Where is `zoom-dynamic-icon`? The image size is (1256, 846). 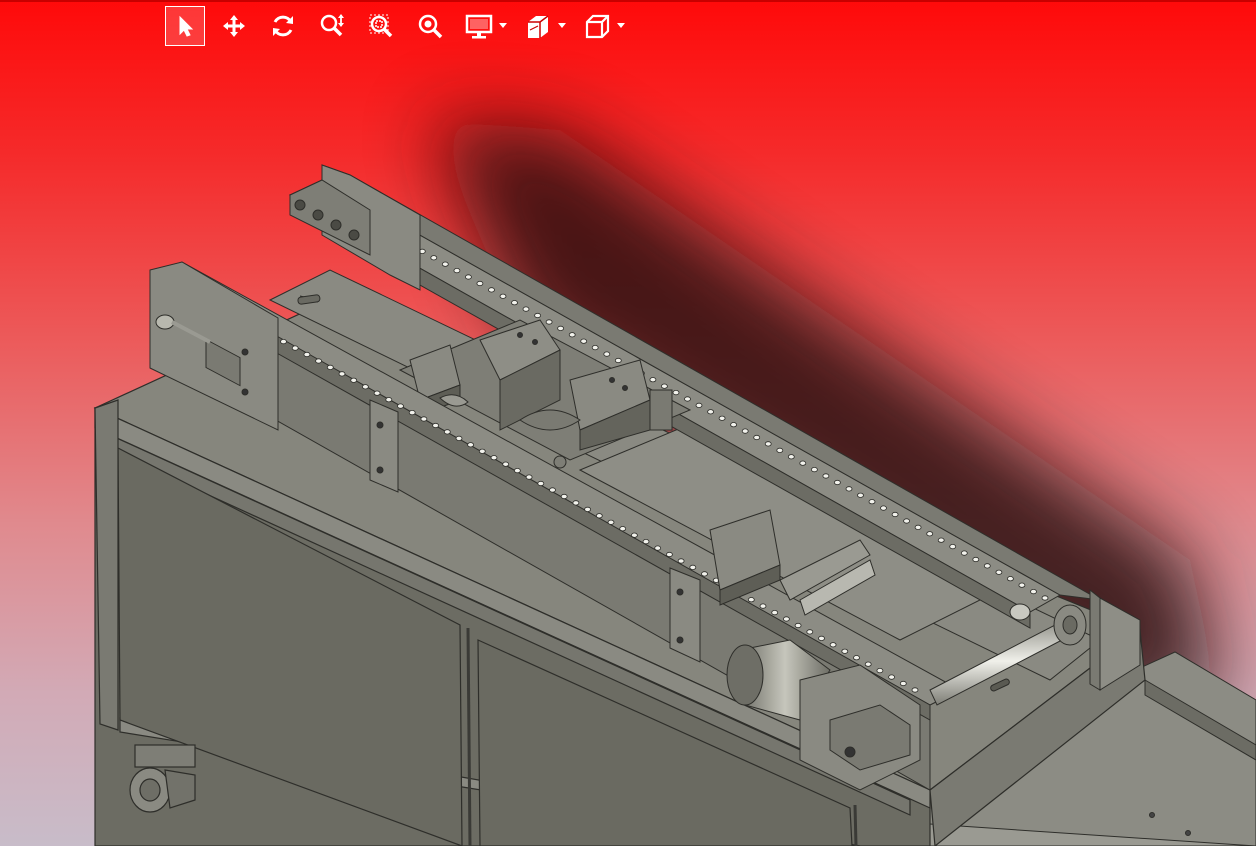 zoom-dynamic-icon is located at coordinates (332, 25).